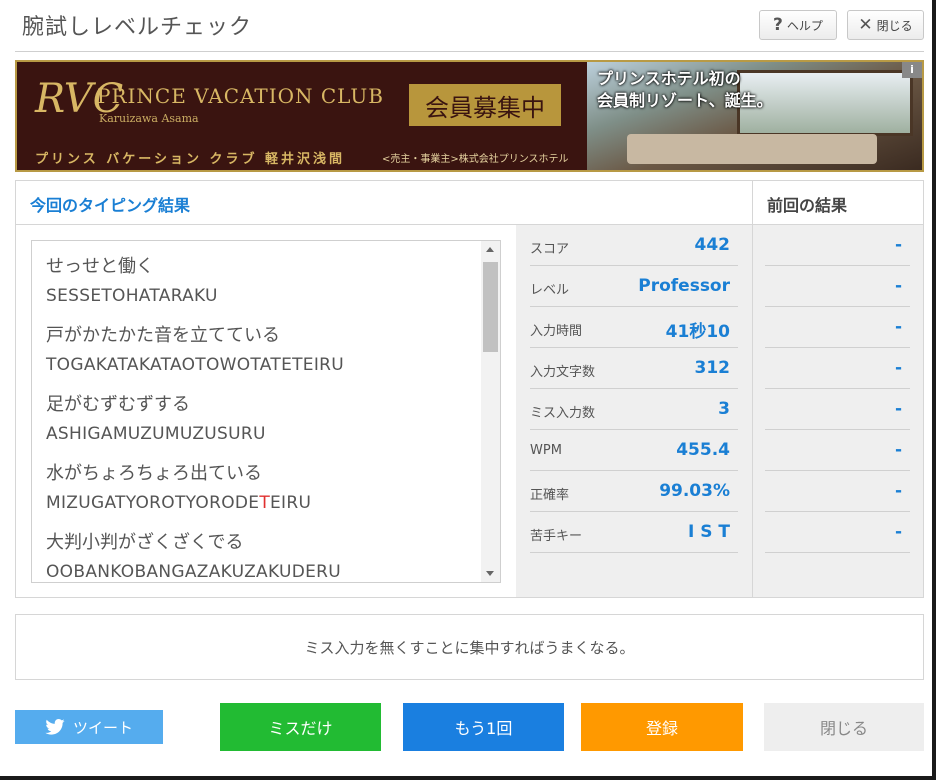 The width and height of the screenshot is (936, 780). What do you see at coordinates (634, 327) in the screenshot?
I see `stat-row: 入力時間 41秒10` at bounding box center [634, 327].